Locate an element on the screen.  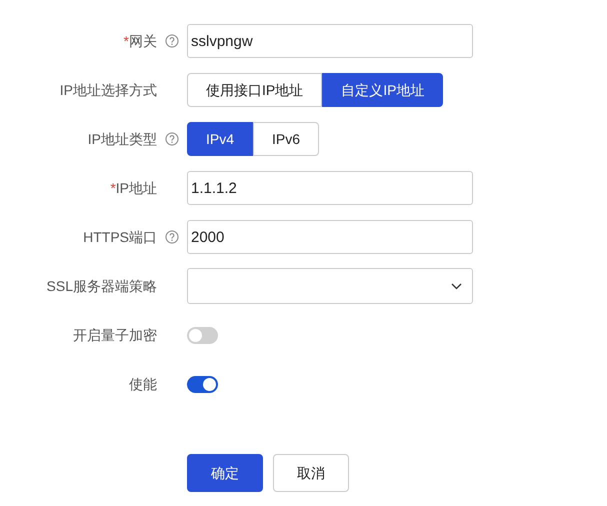
chevron-down-icon is located at coordinates (456, 286).